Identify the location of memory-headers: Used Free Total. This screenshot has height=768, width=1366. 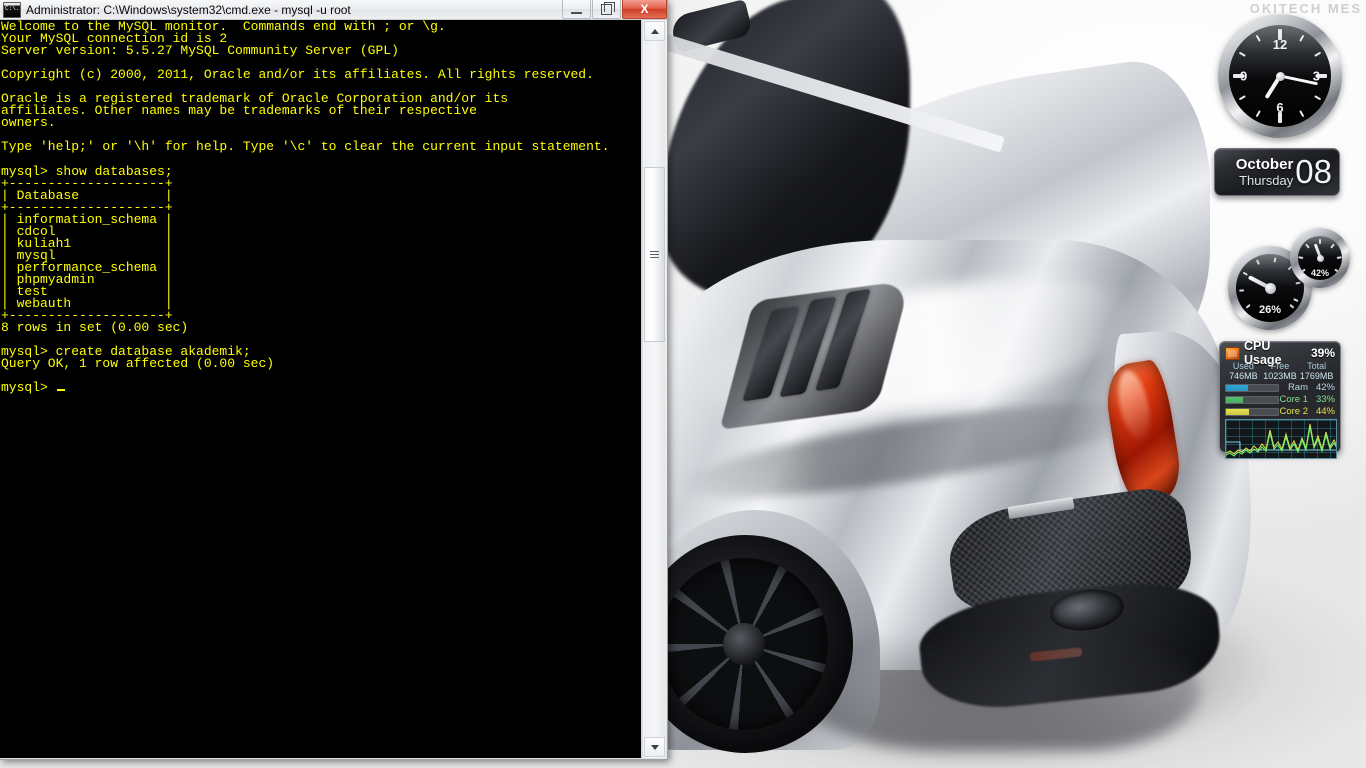
(1280, 366).